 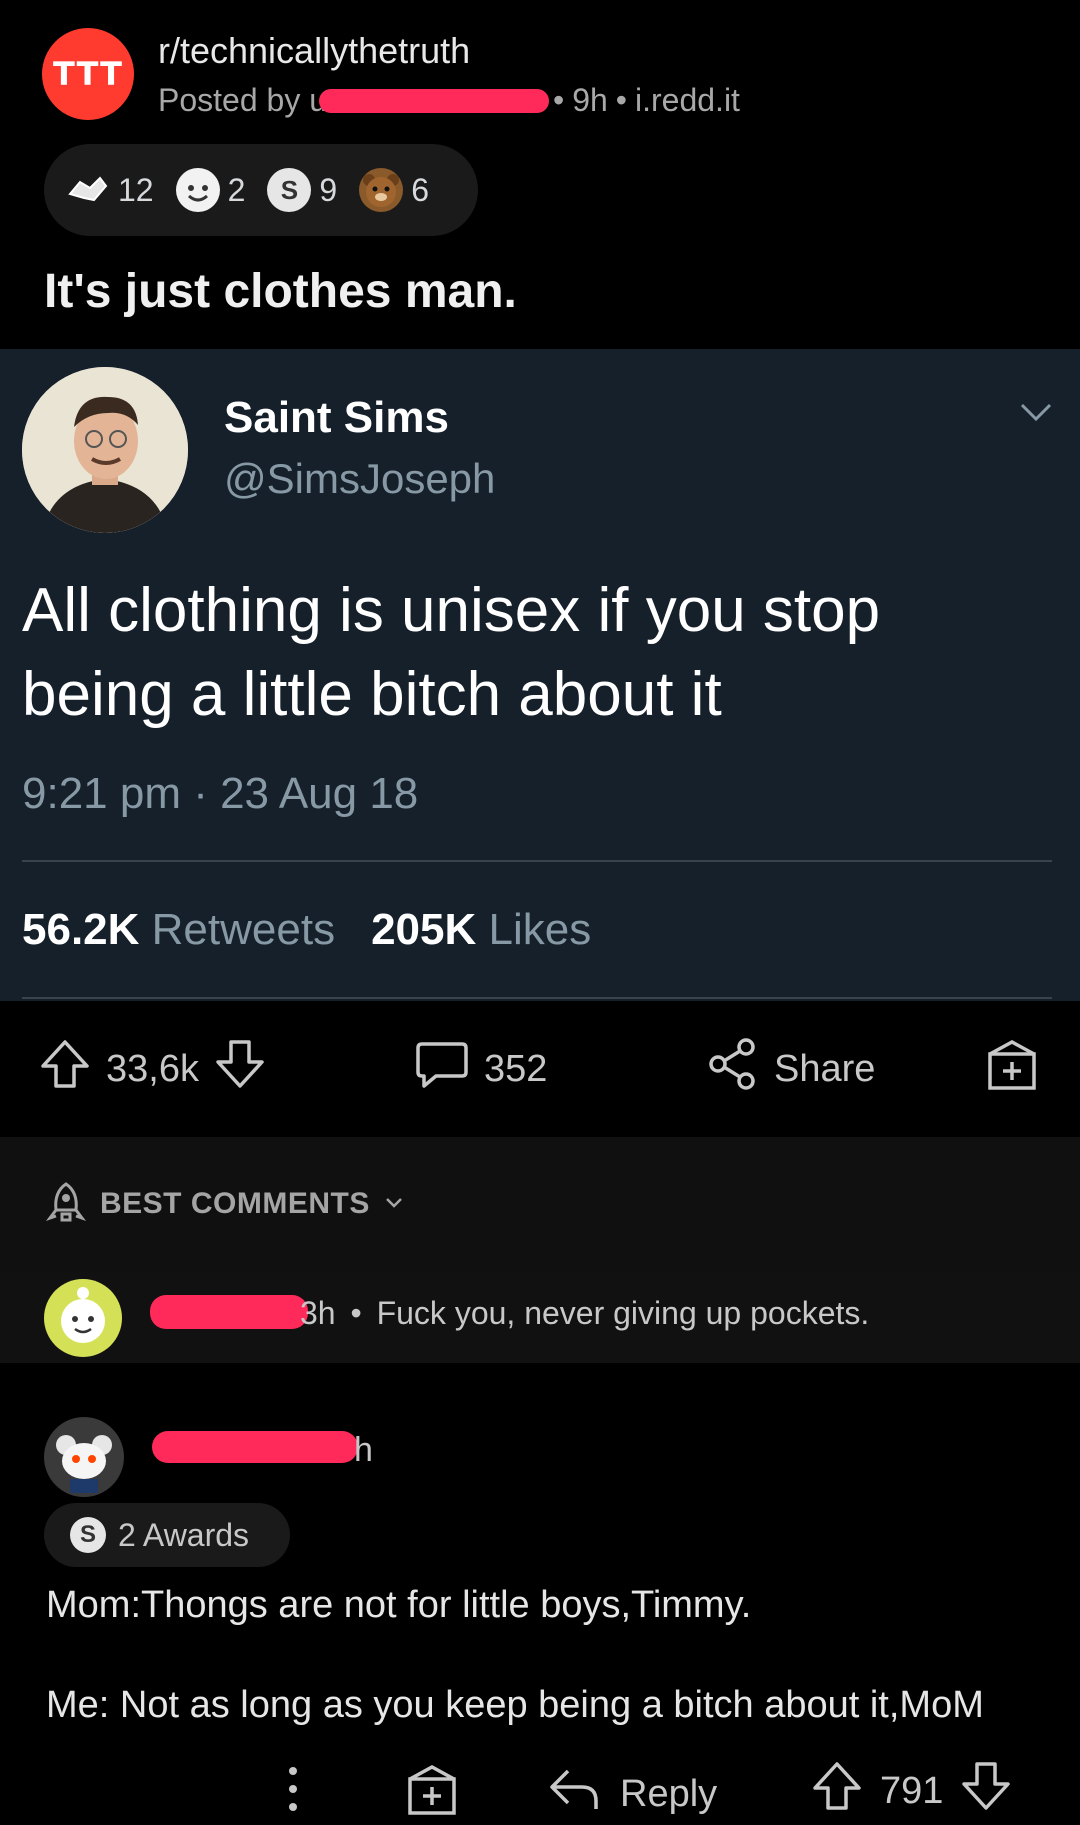 What do you see at coordinates (328, 189) in the screenshot?
I see `award-count: 9` at bounding box center [328, 189].